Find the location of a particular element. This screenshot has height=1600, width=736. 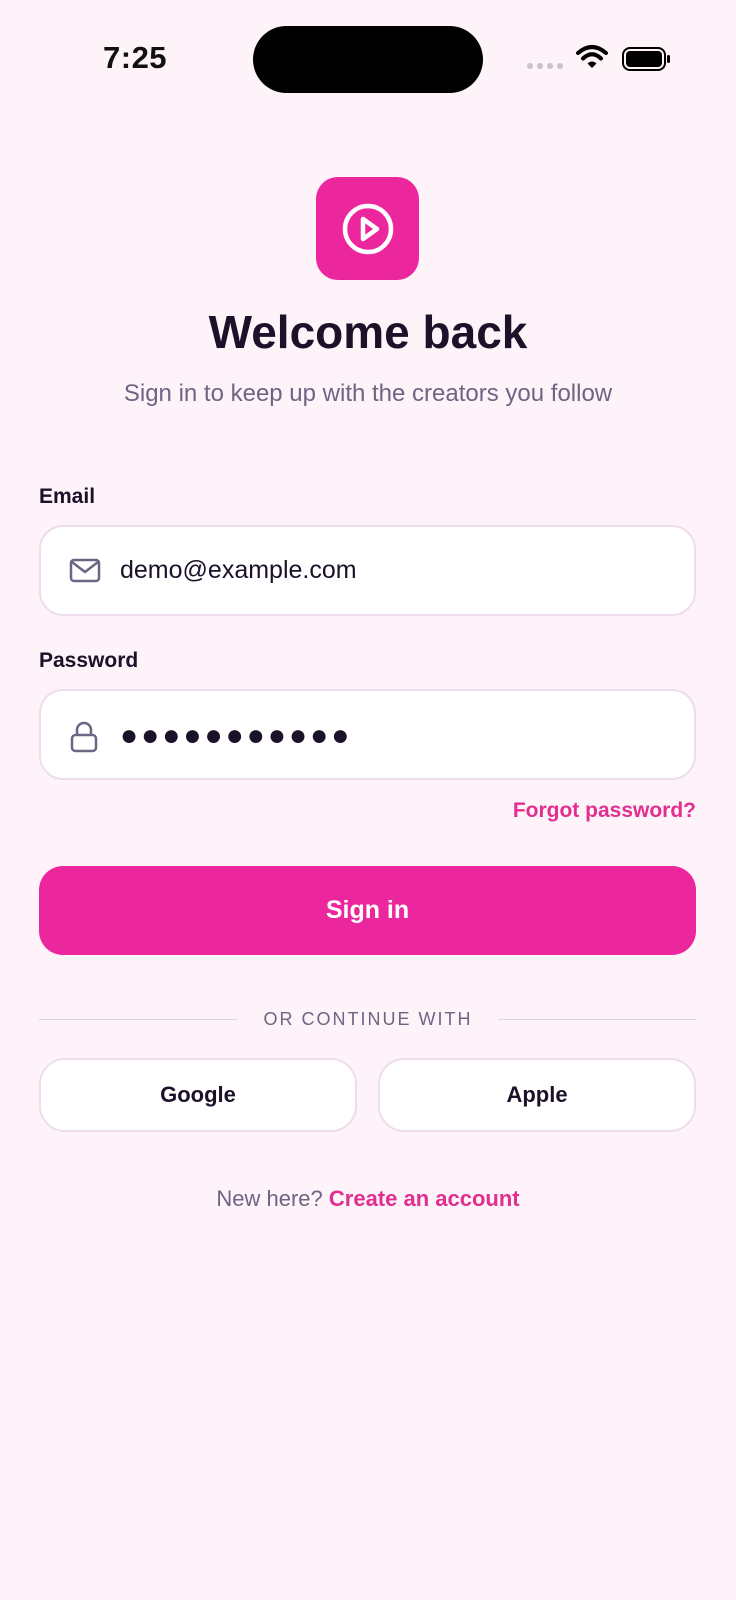

status-time: 7:25 is located at coordinates (135, 57).